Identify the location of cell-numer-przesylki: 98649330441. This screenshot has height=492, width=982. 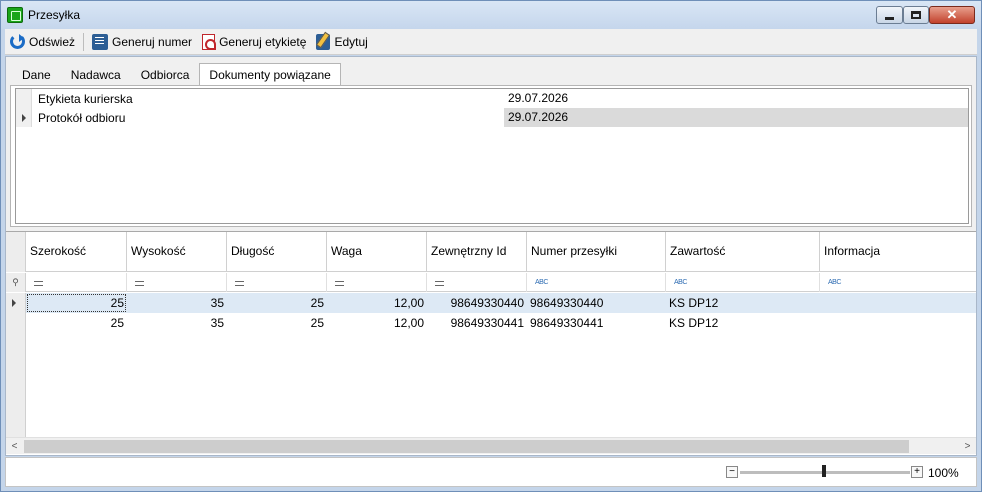
(596, 323).